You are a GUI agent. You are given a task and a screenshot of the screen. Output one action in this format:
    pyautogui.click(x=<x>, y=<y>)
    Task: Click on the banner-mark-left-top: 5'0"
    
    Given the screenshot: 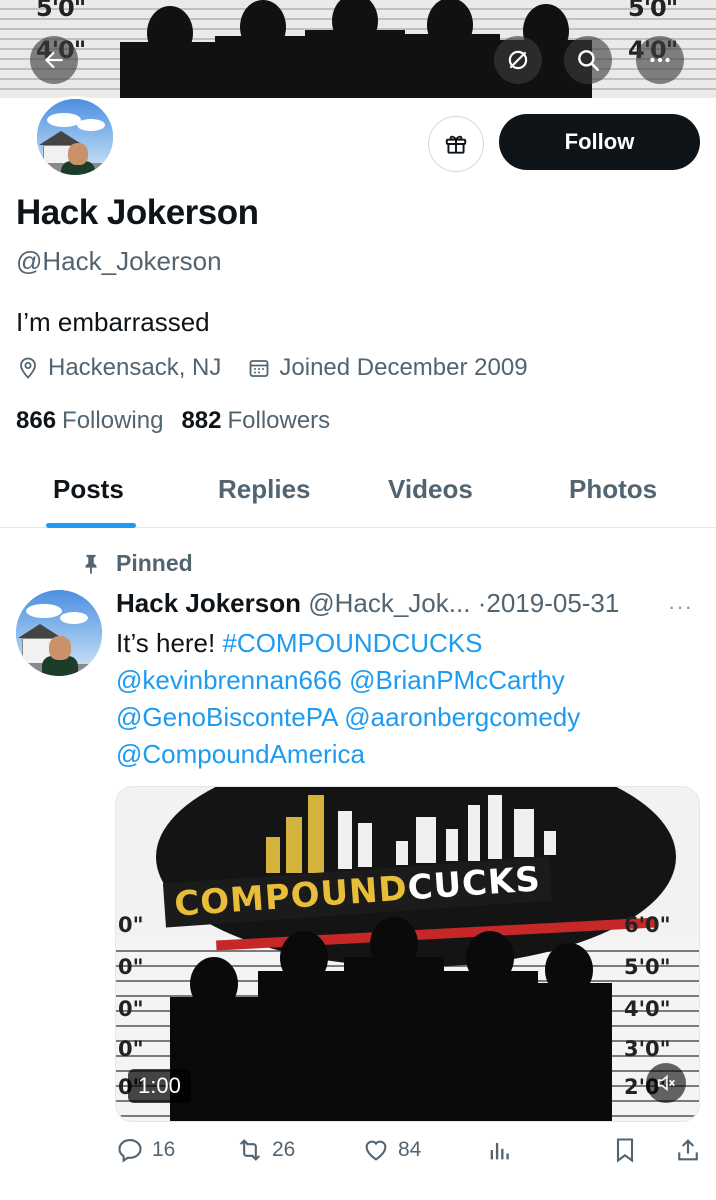 What is the action you would take?
    pyautogui.click(x=61, y=11)
    